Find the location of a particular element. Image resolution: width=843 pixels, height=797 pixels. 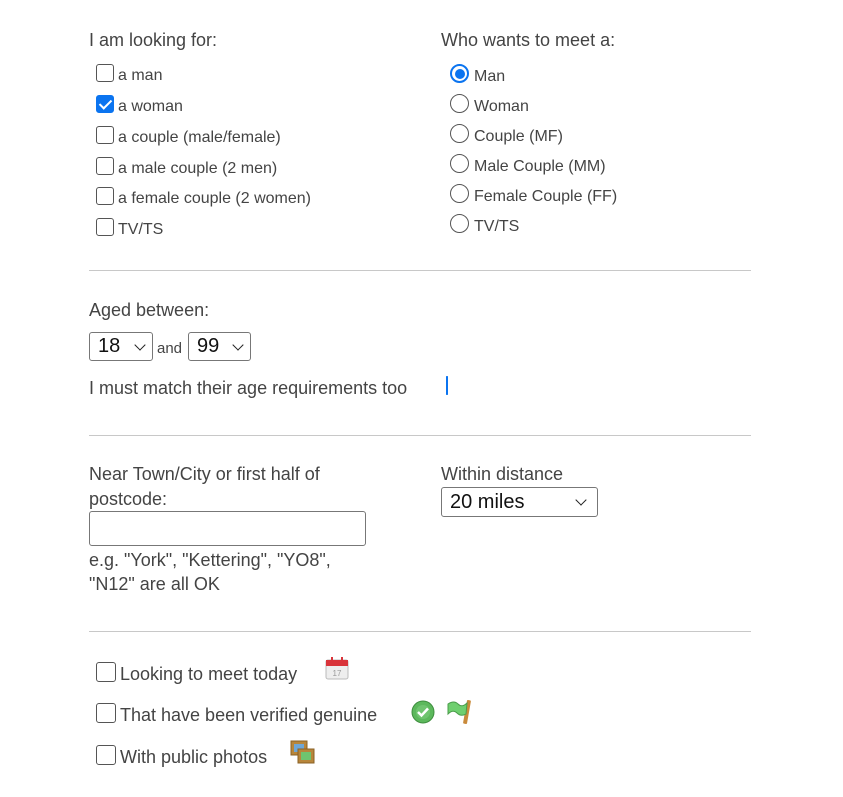

distance-label: Within distance is located at coordinates (502, 474).